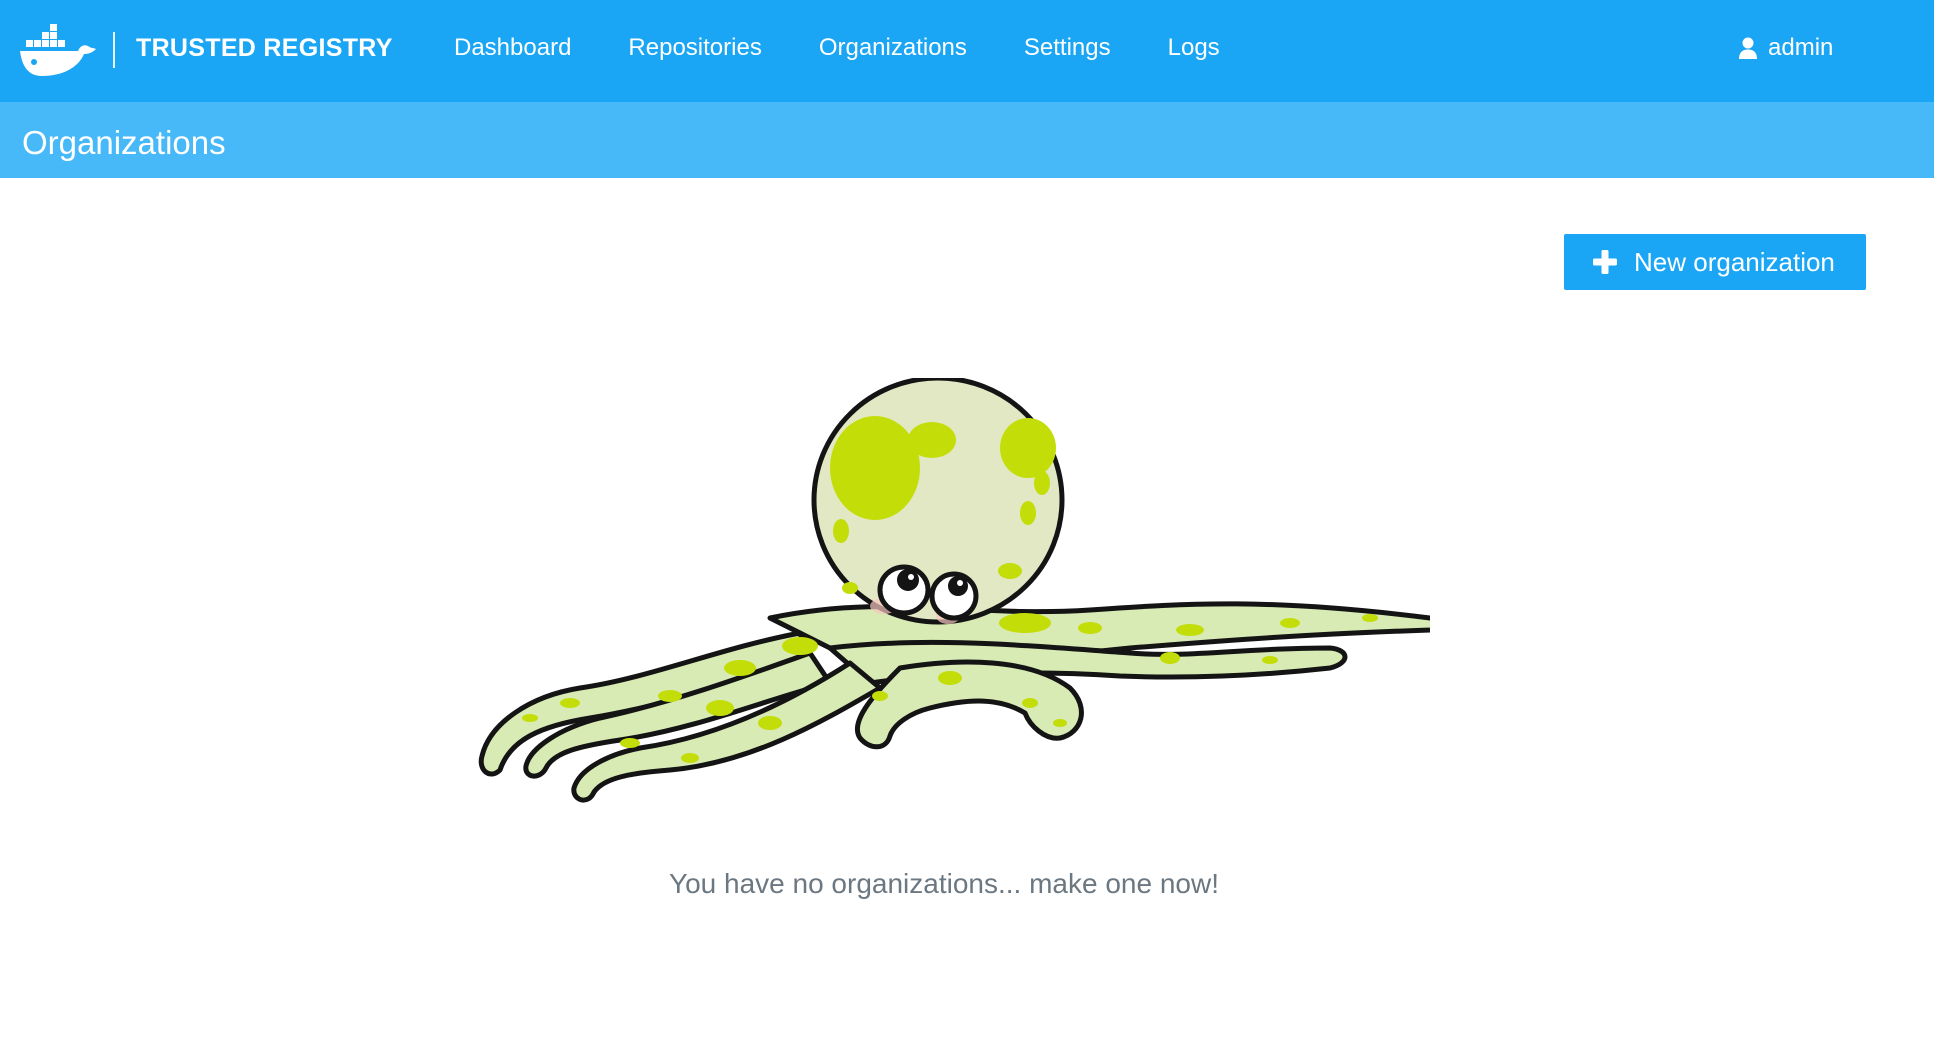 The height and width of the screenshot is (1042, 1934). What do you see at coordinates (114, 50) in the screenshot?
I see `brand-divider` at bounding box center [114, 50].